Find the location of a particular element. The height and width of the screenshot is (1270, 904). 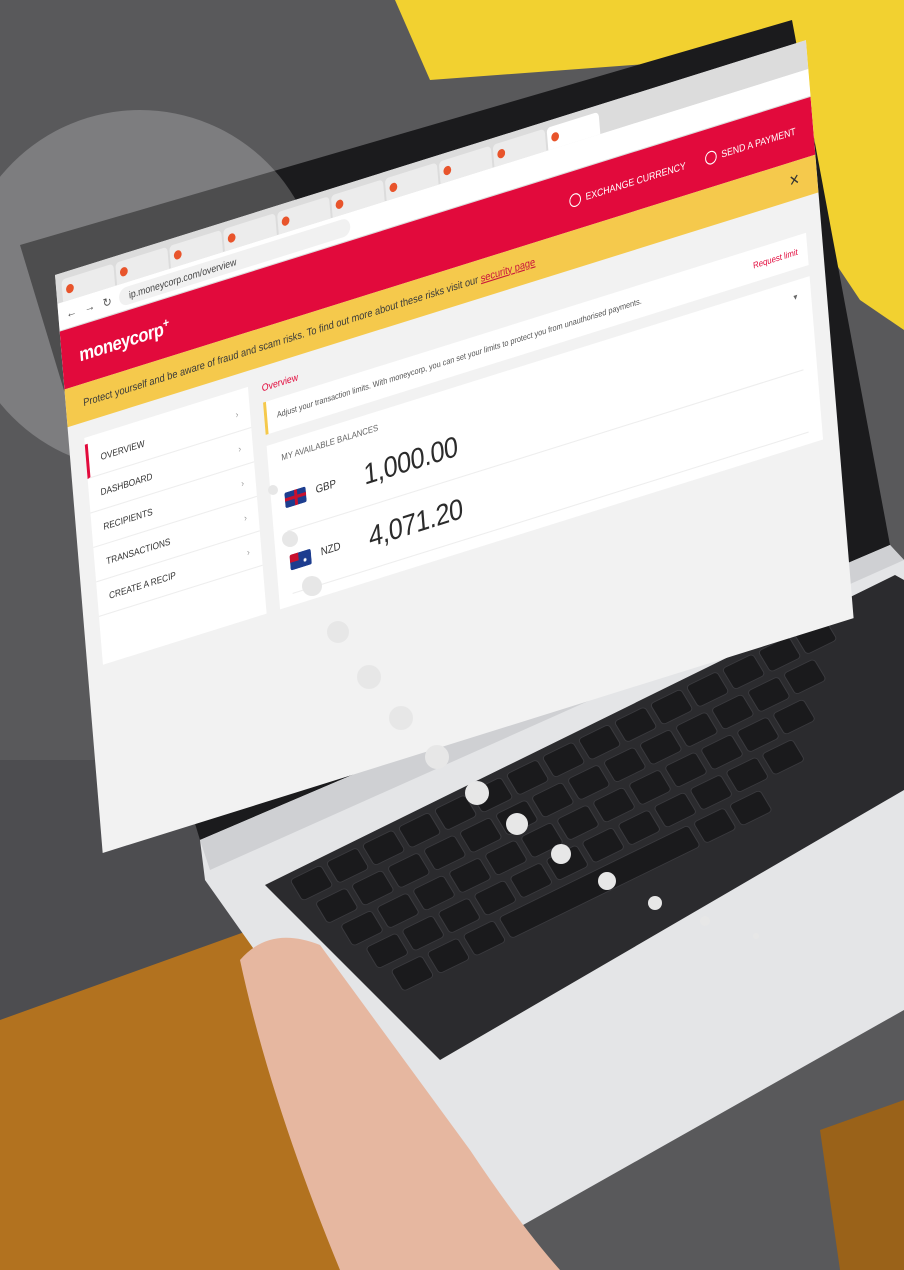

uk-flag-icon is located at coordinates (295, 496).